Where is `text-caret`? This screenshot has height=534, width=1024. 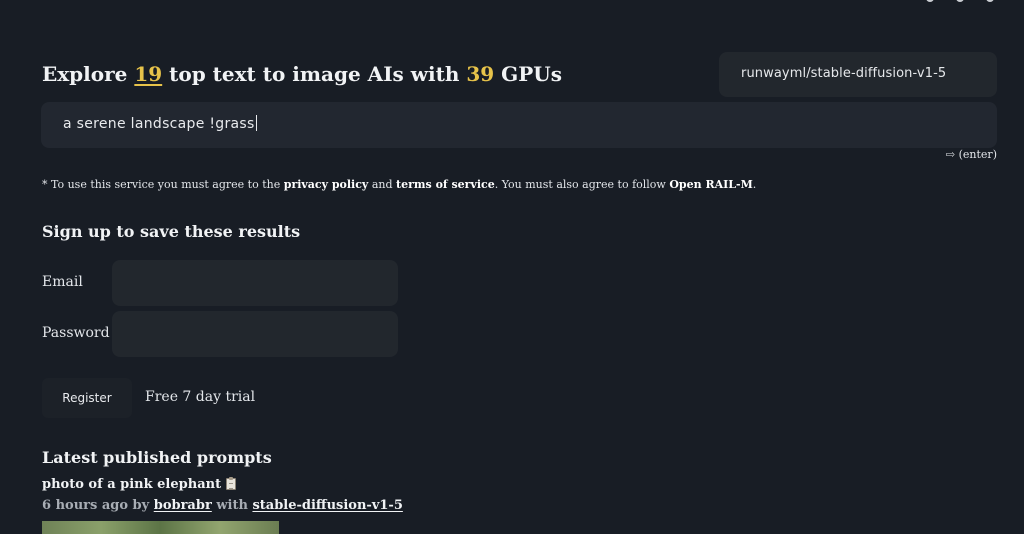
text-caret is located at coordinates (256, 123).